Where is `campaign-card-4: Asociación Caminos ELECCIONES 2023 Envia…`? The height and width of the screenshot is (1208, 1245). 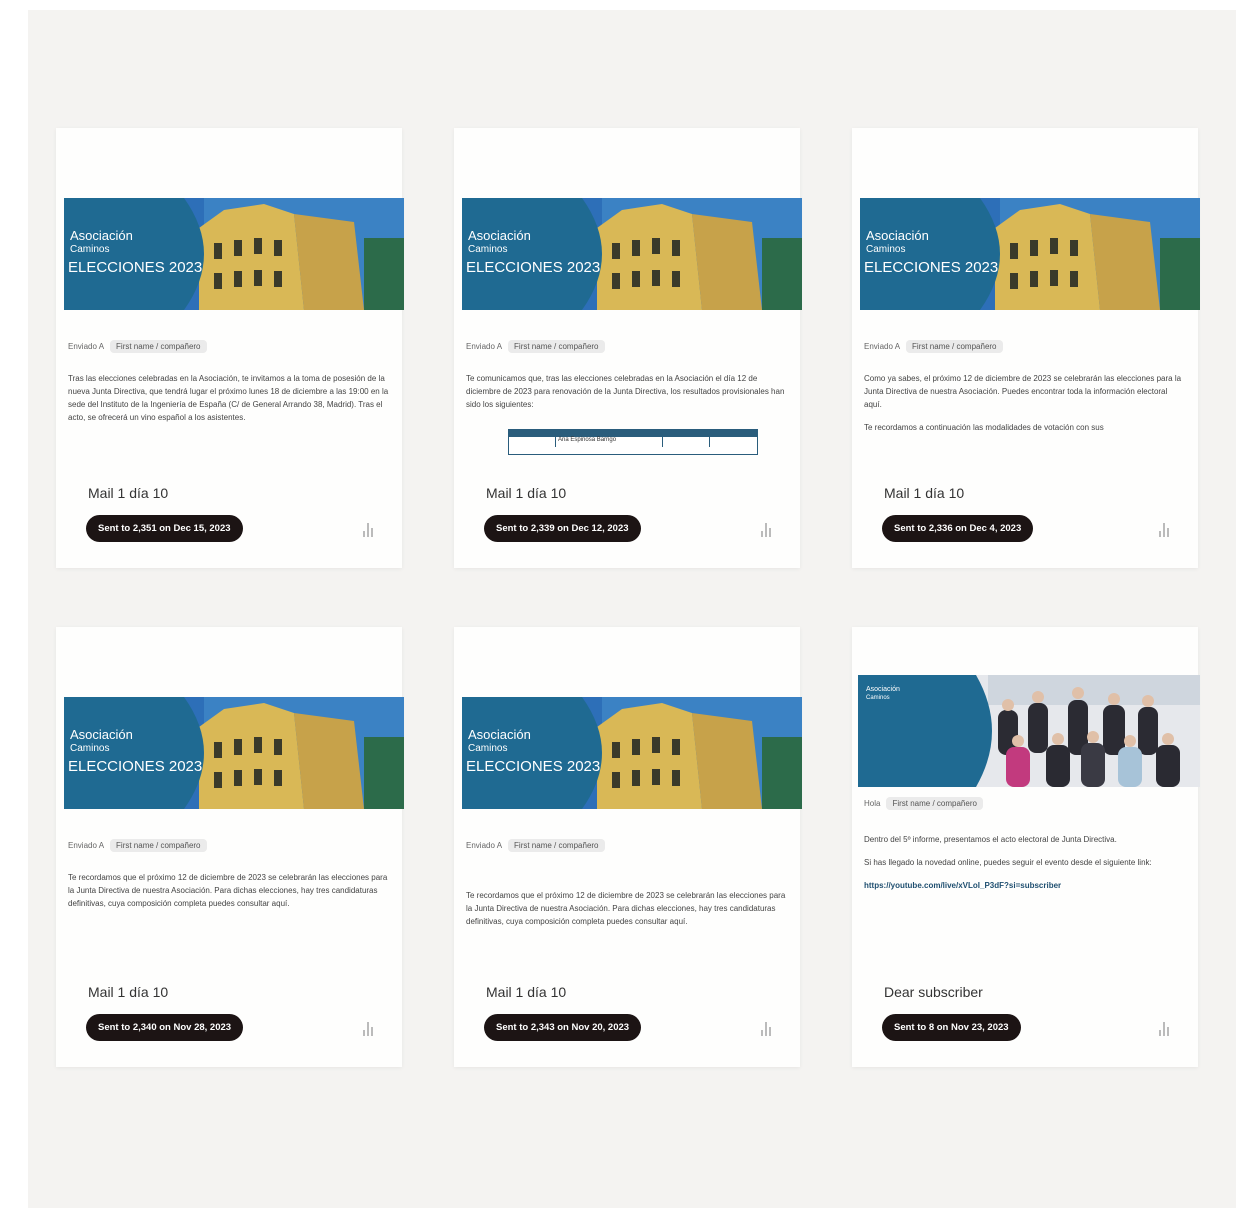 campaign-card-4: Asociación Caminos ELECCIONES 2023 Envia… is located at coordinates (230, 847).